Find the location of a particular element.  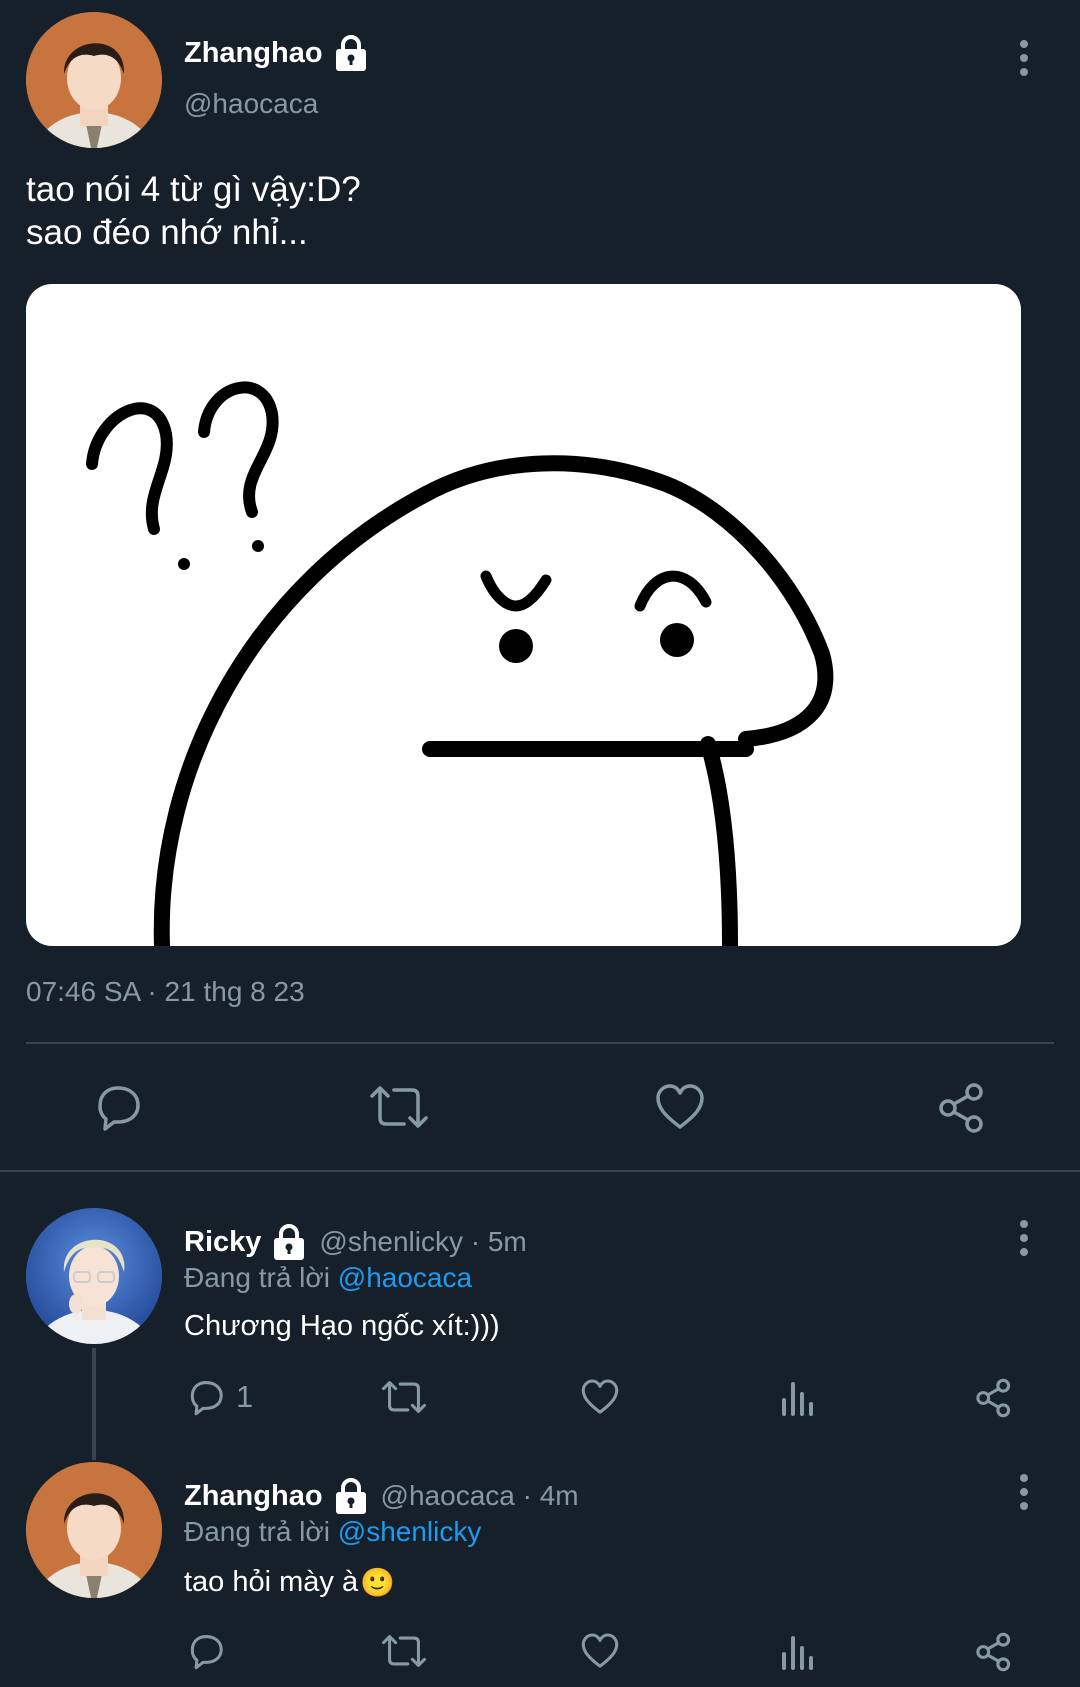

reply-text: Chương Hạo ngốc xít:))) is located at coordinates (342, 1326).